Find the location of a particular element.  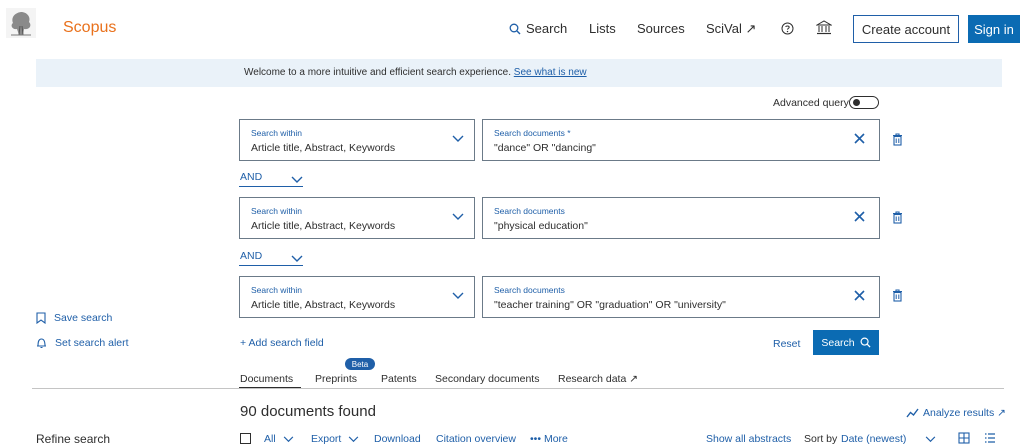

all-label: All is located at coordinates (270, 438).